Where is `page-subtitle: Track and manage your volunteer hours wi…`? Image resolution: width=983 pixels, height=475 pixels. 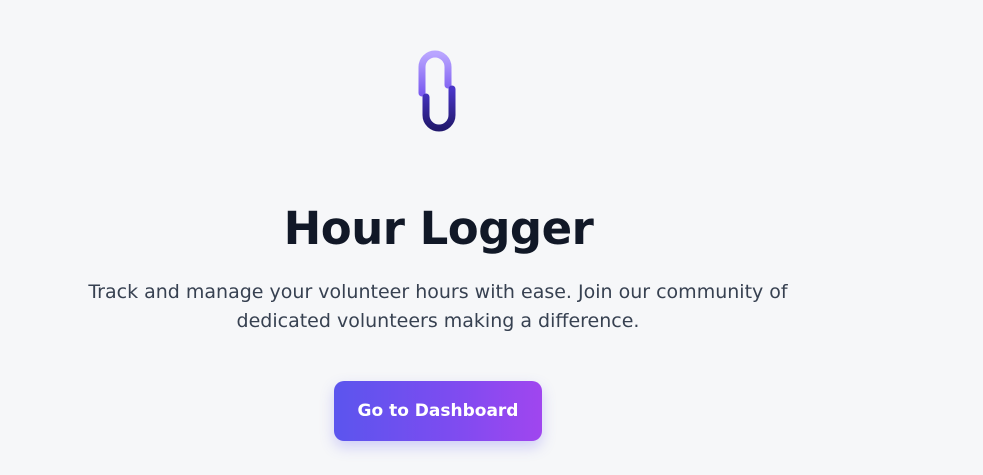 page-subtitle: Track and manage your volunteer hours wi… is located at coordinates (438, 306).